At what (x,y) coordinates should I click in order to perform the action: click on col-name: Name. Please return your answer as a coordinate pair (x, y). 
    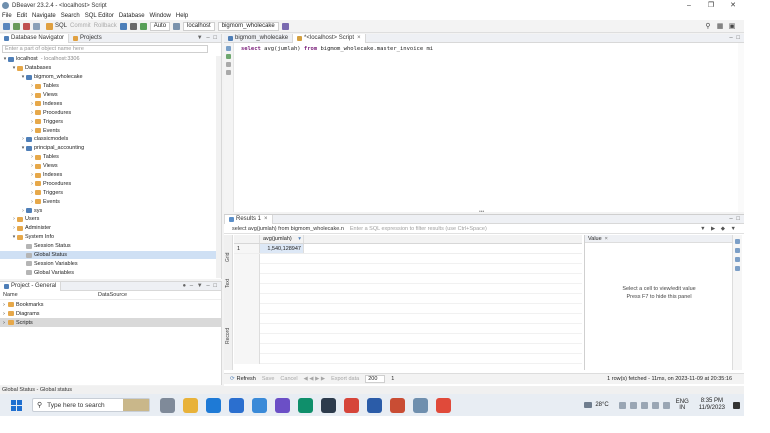
    Looking at the image, I should click on (49, 295).